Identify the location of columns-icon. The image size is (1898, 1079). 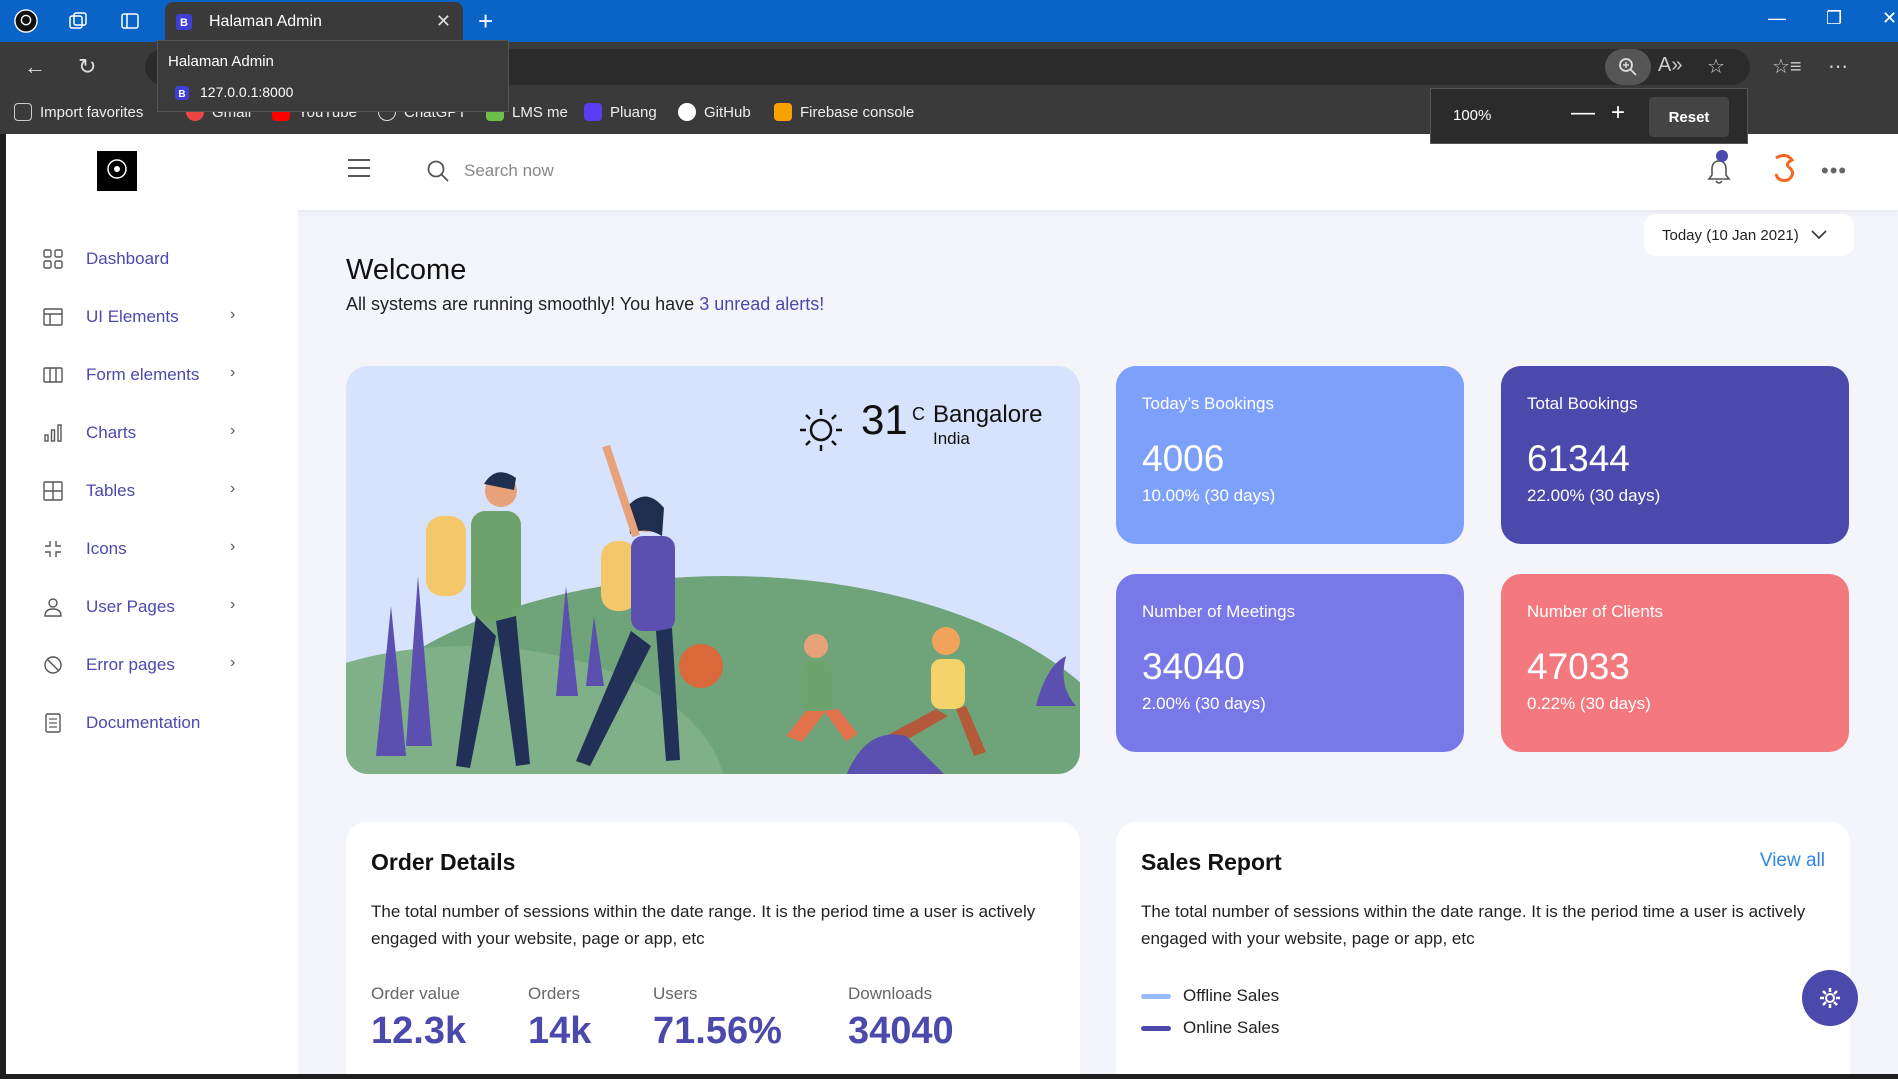
(53, 375).